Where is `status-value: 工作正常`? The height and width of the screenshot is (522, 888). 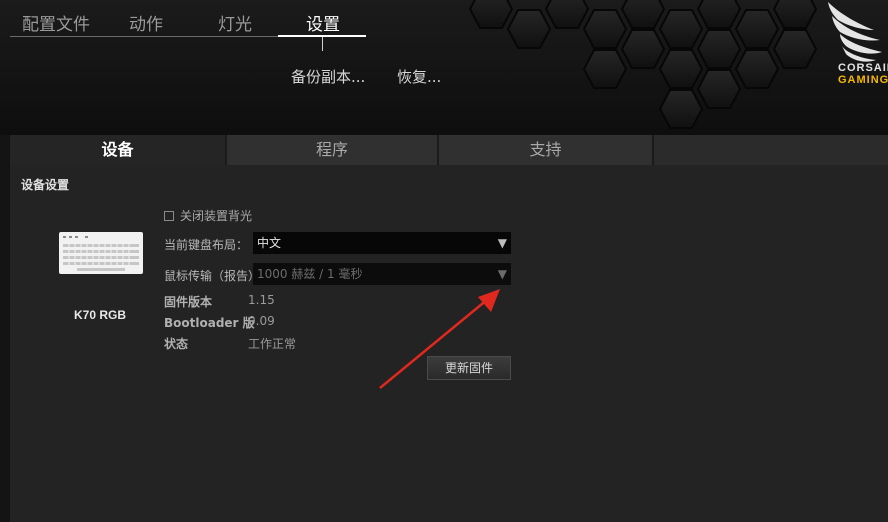
status-value: 工作正常 is located at coordinates (272, 344).